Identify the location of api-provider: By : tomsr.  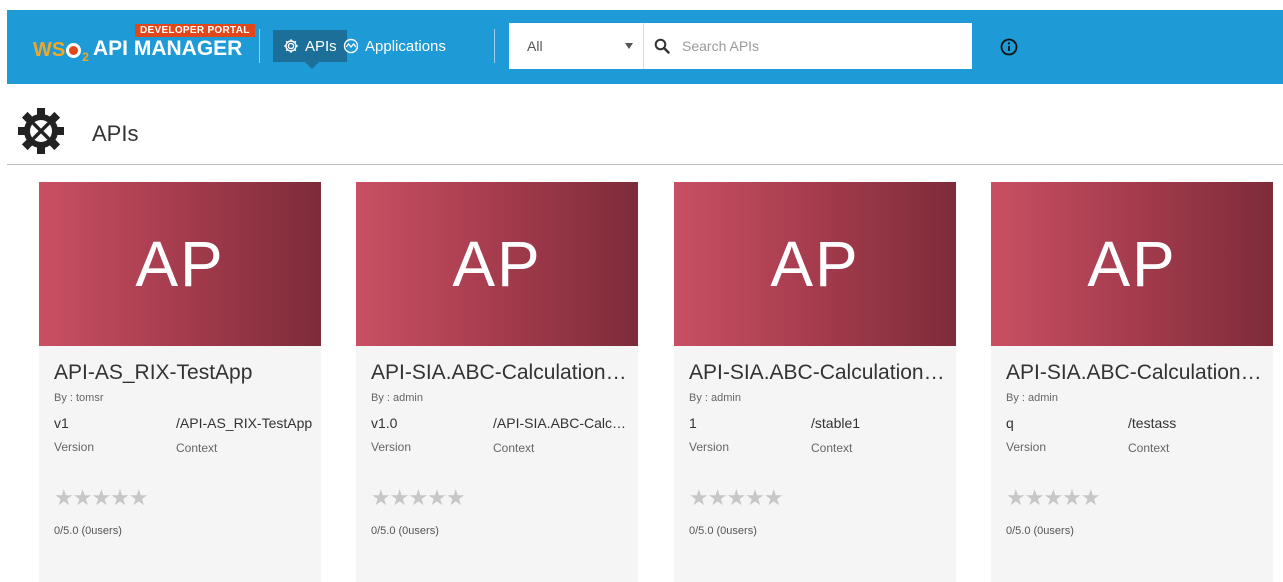
(79, 398).